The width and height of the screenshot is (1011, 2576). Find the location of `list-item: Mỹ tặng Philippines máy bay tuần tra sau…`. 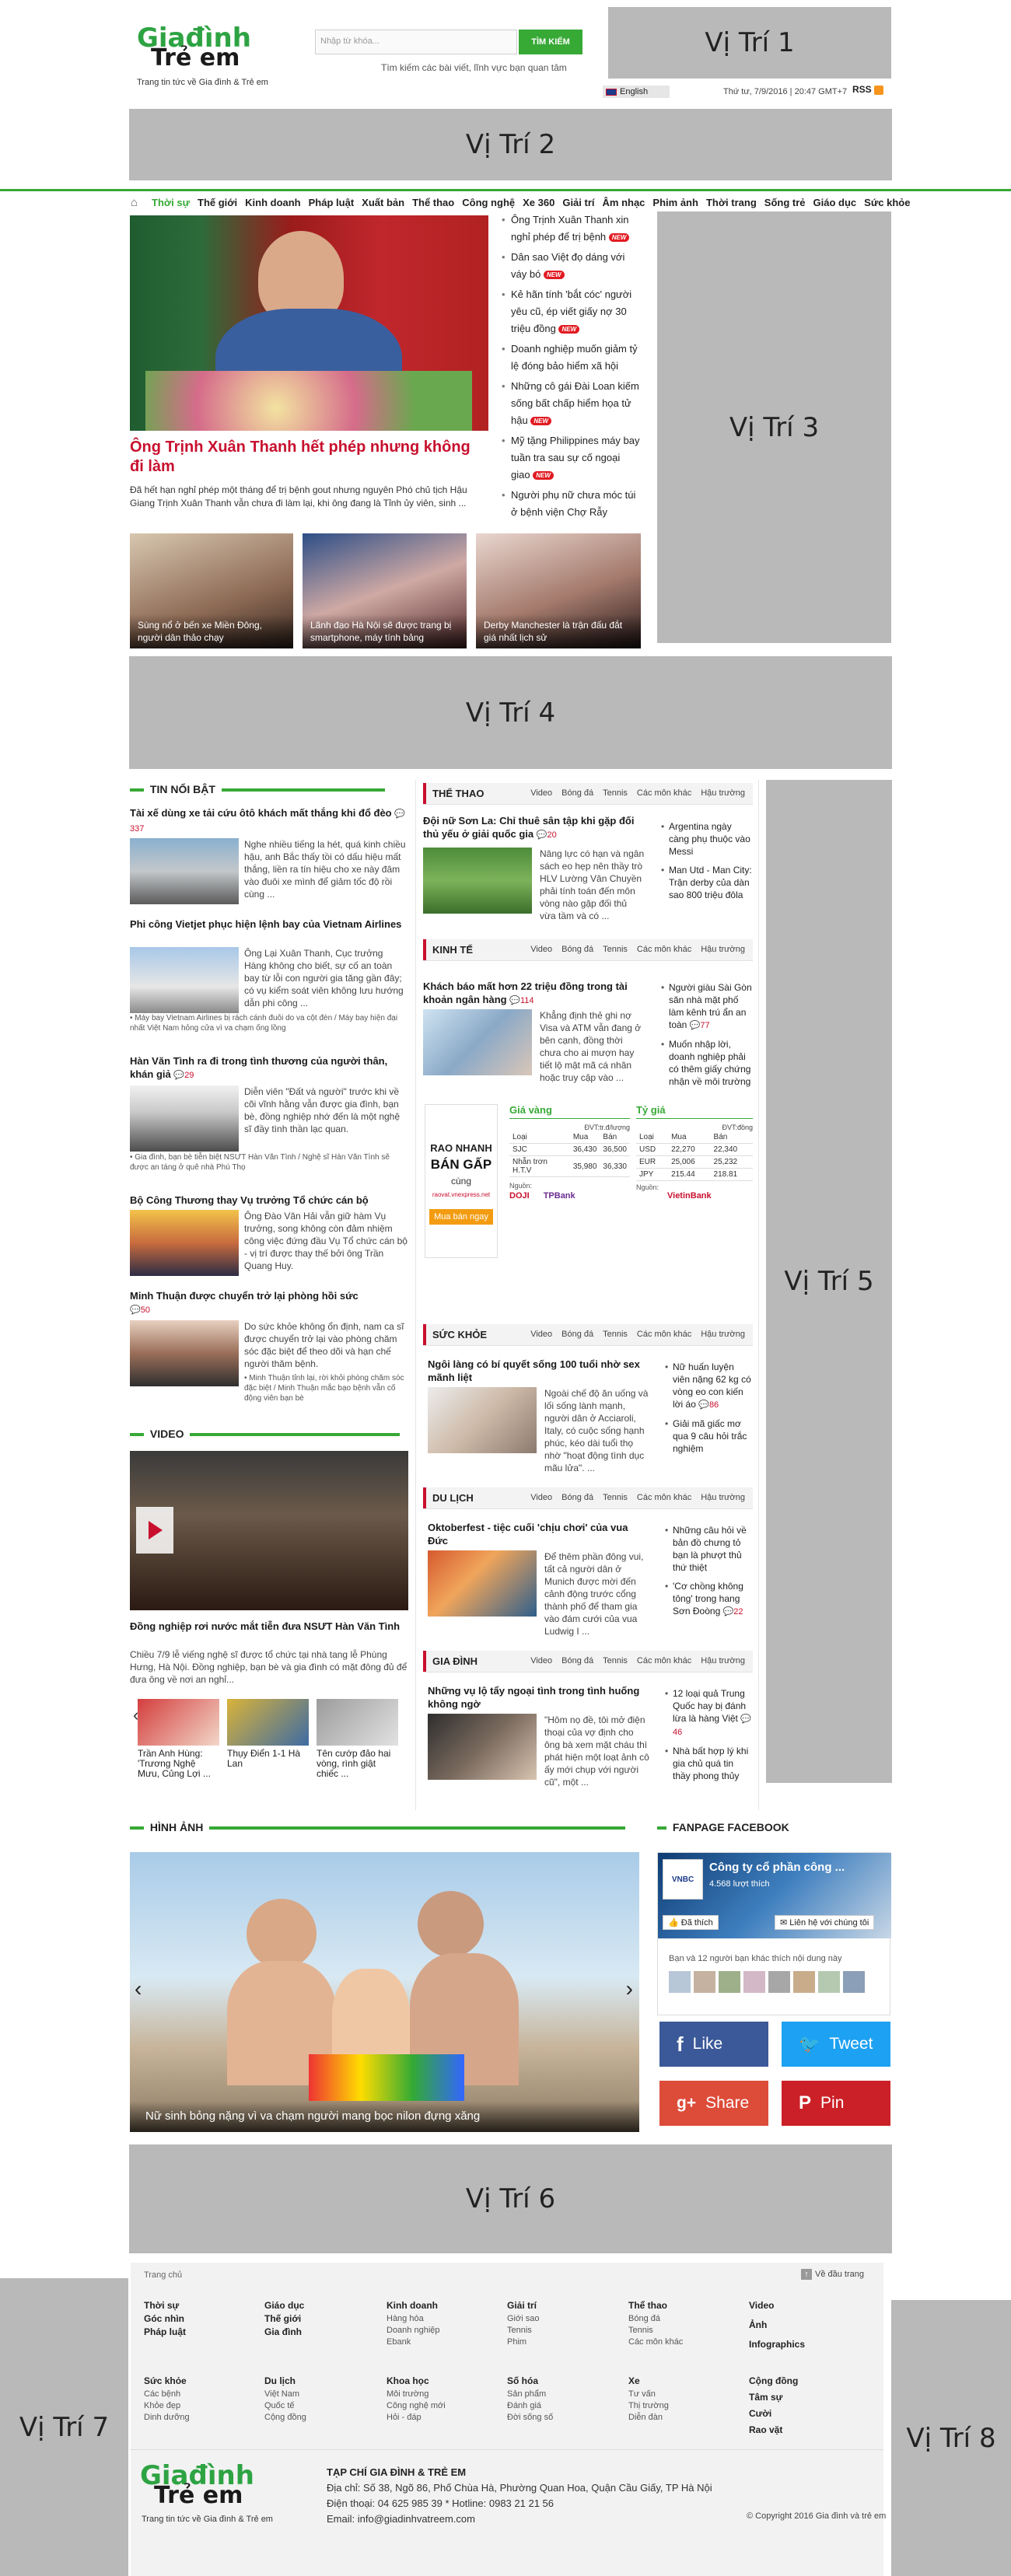

list-item: Mỹ tặng Philippines máy bay tuần tra sau… is located at coordinates (572, 458).